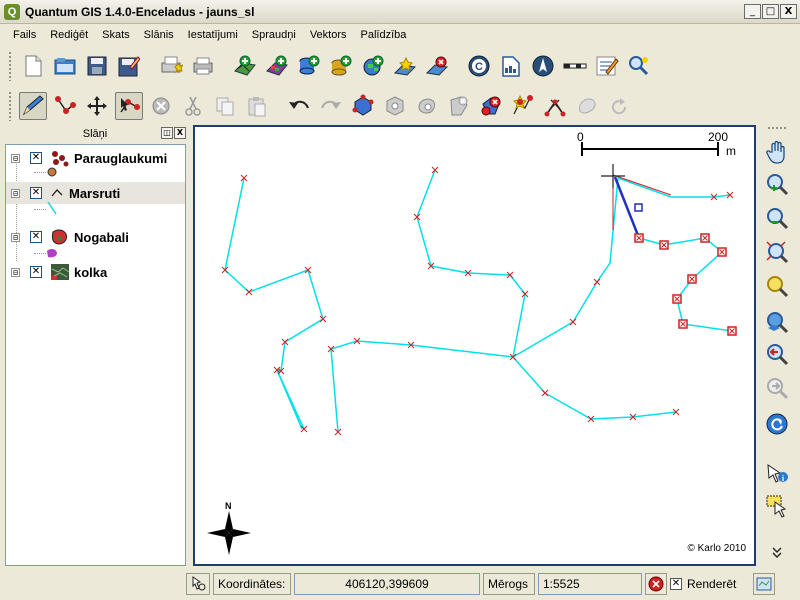 The width and height of the screenshot is (800, 600). Describe the element at coordinates (555, 106) in the screenshot. I see `split-features-icon` at that location.